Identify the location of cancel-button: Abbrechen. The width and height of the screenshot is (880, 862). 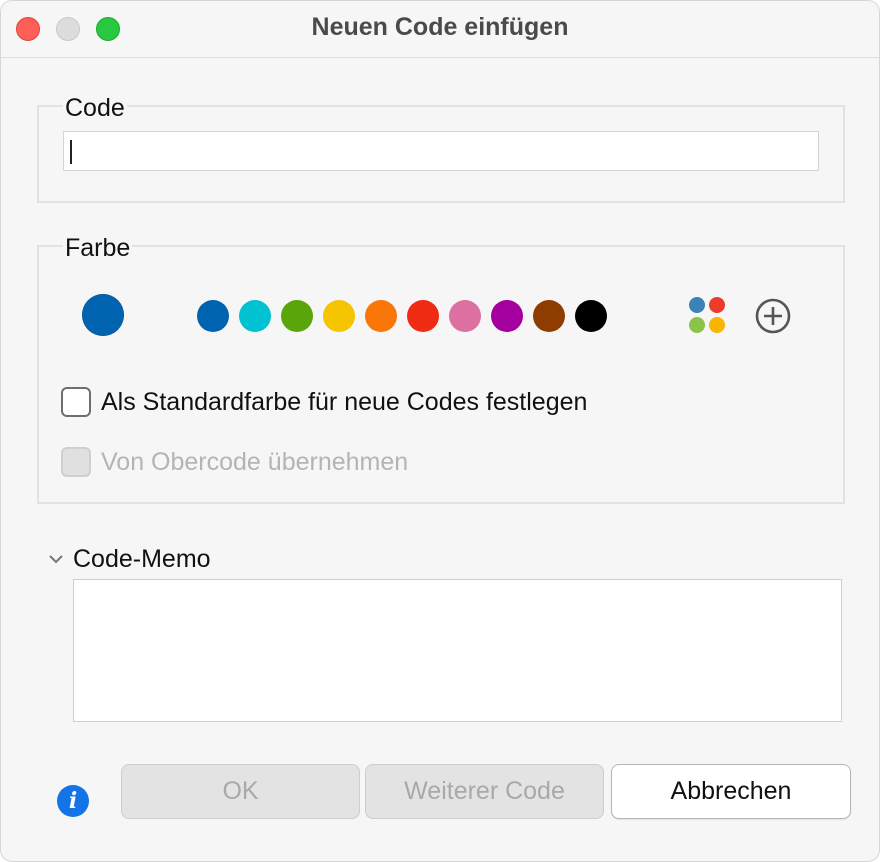
(731, 791).